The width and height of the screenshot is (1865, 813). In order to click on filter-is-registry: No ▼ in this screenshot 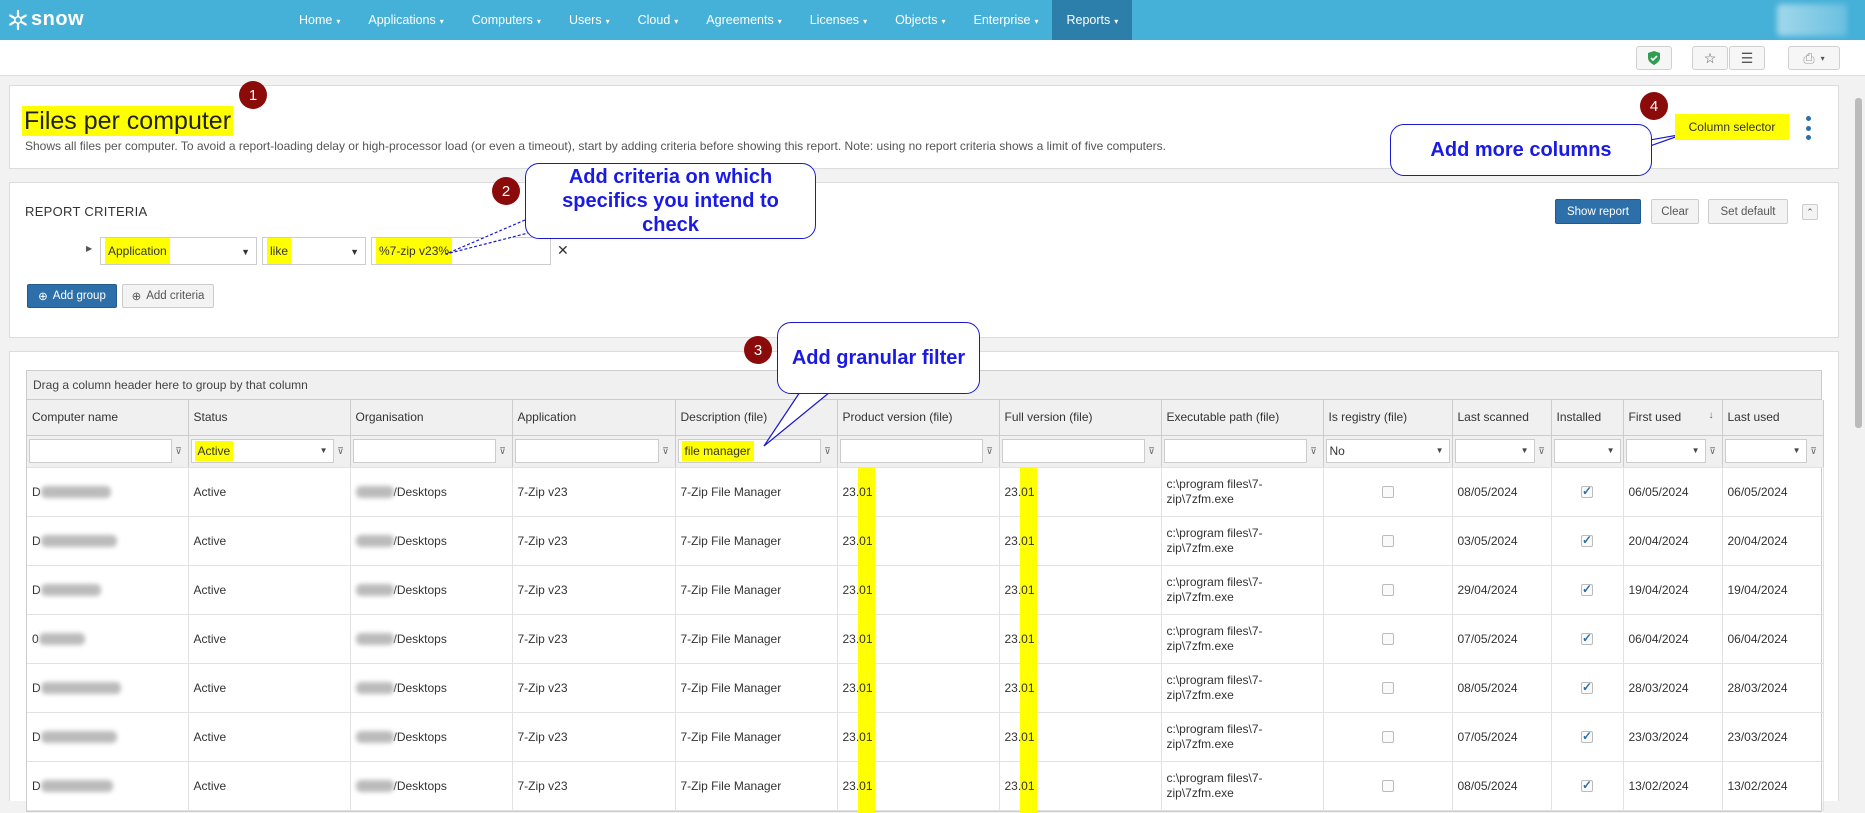, I will do `click(1387, 451)`.